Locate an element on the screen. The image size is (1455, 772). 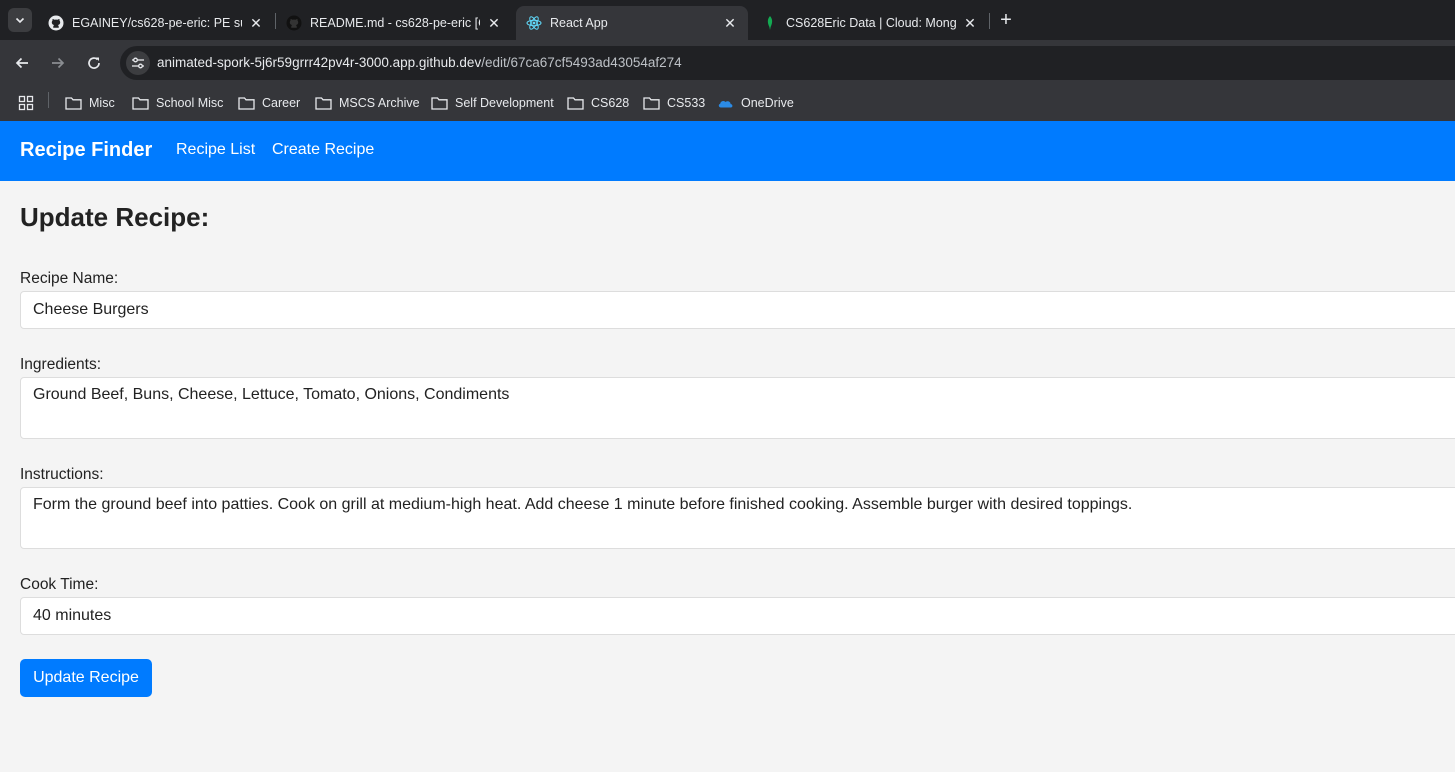
tab-title: README.md - cs628-pe-eric [Co is located at coordinates (395, 23).